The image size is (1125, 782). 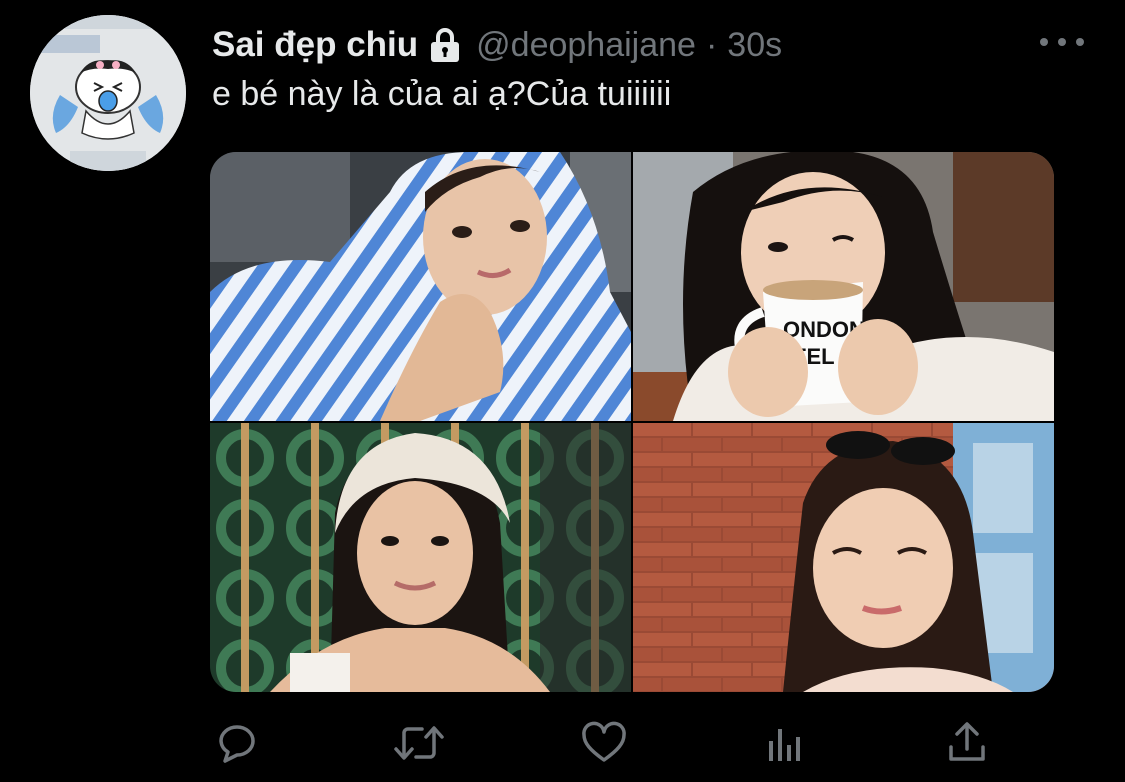 What do you see at coordinates (843, 286) in the screenshot?
I see `photo-2: ONDON FEL` at bounding box center [843, 286].